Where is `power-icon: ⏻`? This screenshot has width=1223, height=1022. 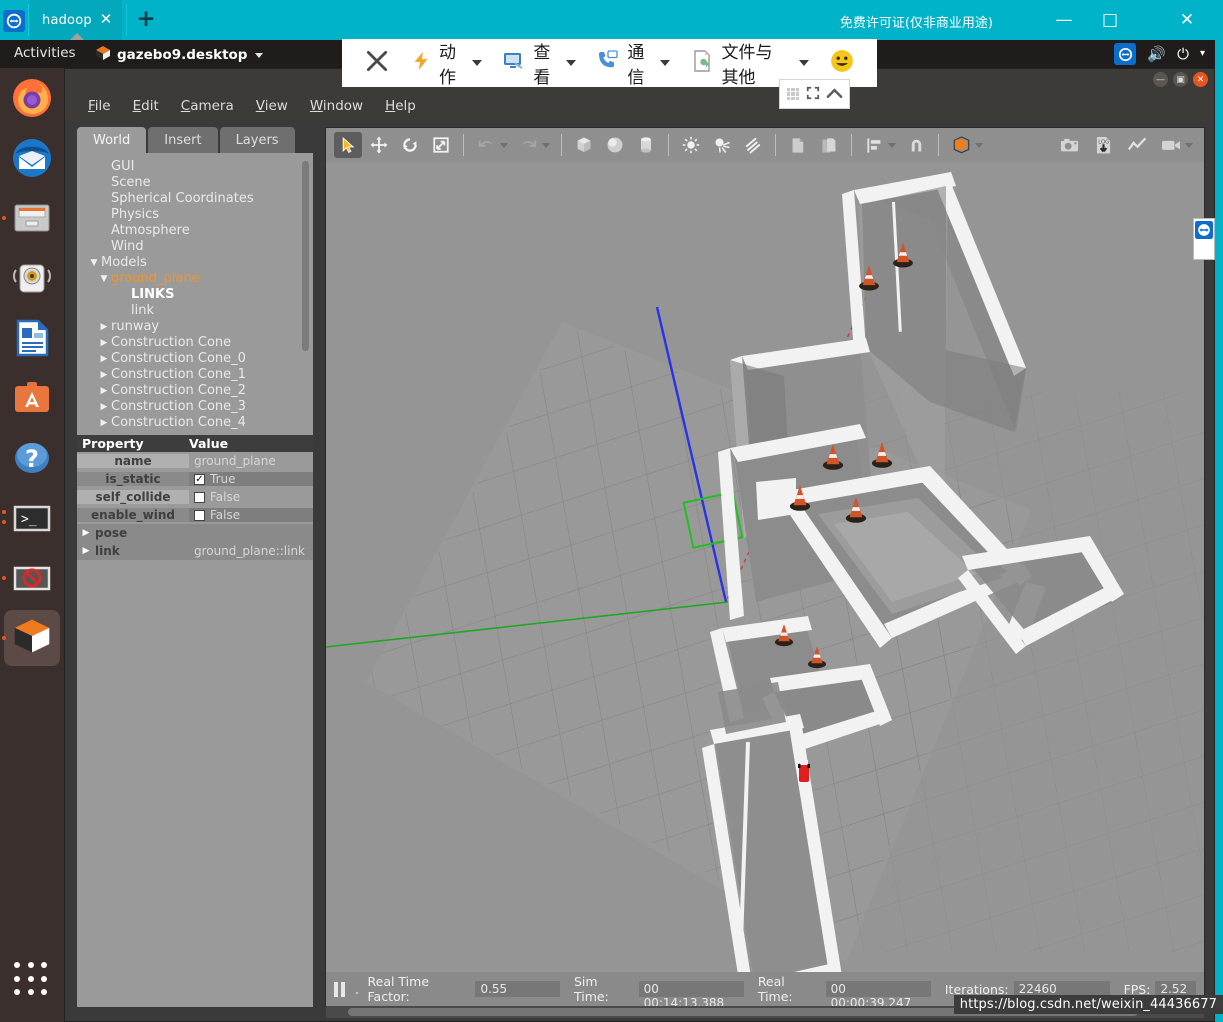 power-icon: ⏻ is located at coordinates (1183, 54).